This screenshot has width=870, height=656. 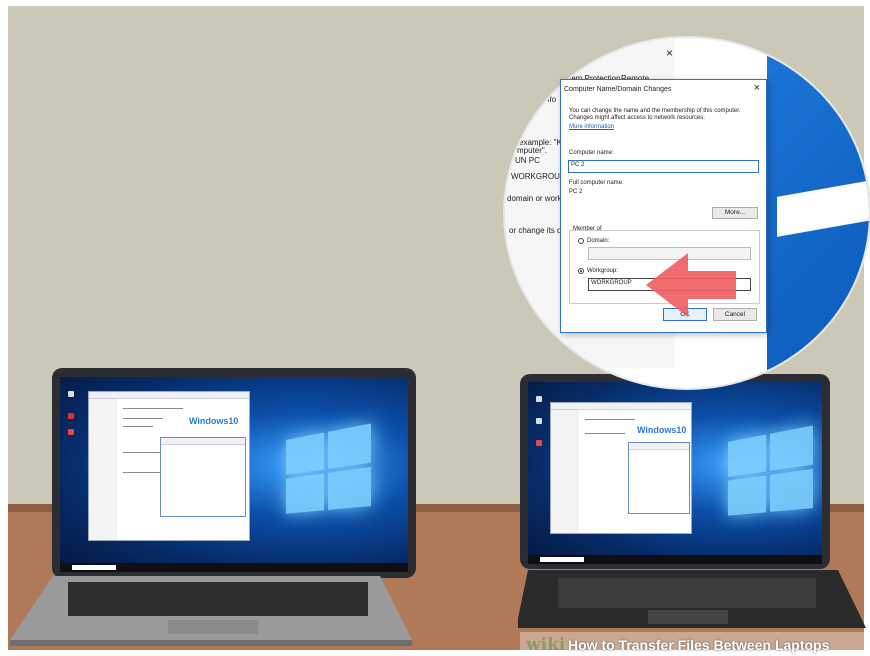 What do you see at coordinates (538, 176) in the screenshot?
I see `text-fragment: WORKGROUP` at bounding box center [538, 176].